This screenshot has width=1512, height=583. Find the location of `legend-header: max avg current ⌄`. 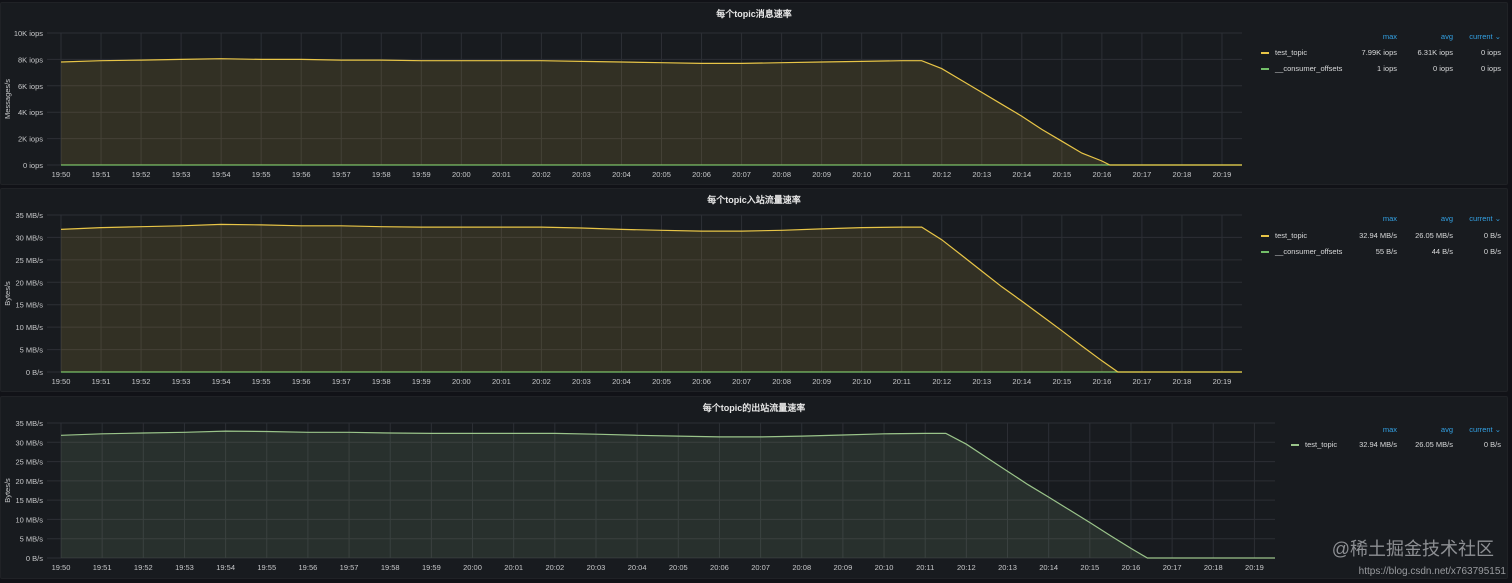

legend-header: max avg current ⌄ is located at coordinates (1396, 430).